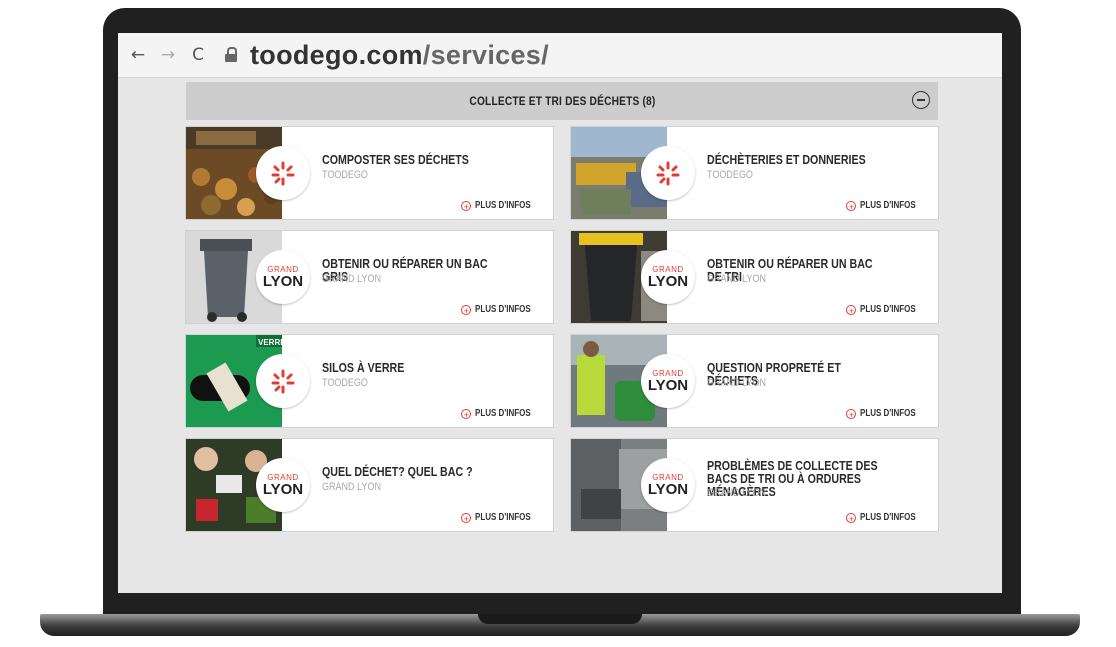 The image size is (1116, 647). Describe the element at coordinates (413, 159) in the screenshot. I see `card-title: COMPOSTER SES DÉCHETS` at that location.